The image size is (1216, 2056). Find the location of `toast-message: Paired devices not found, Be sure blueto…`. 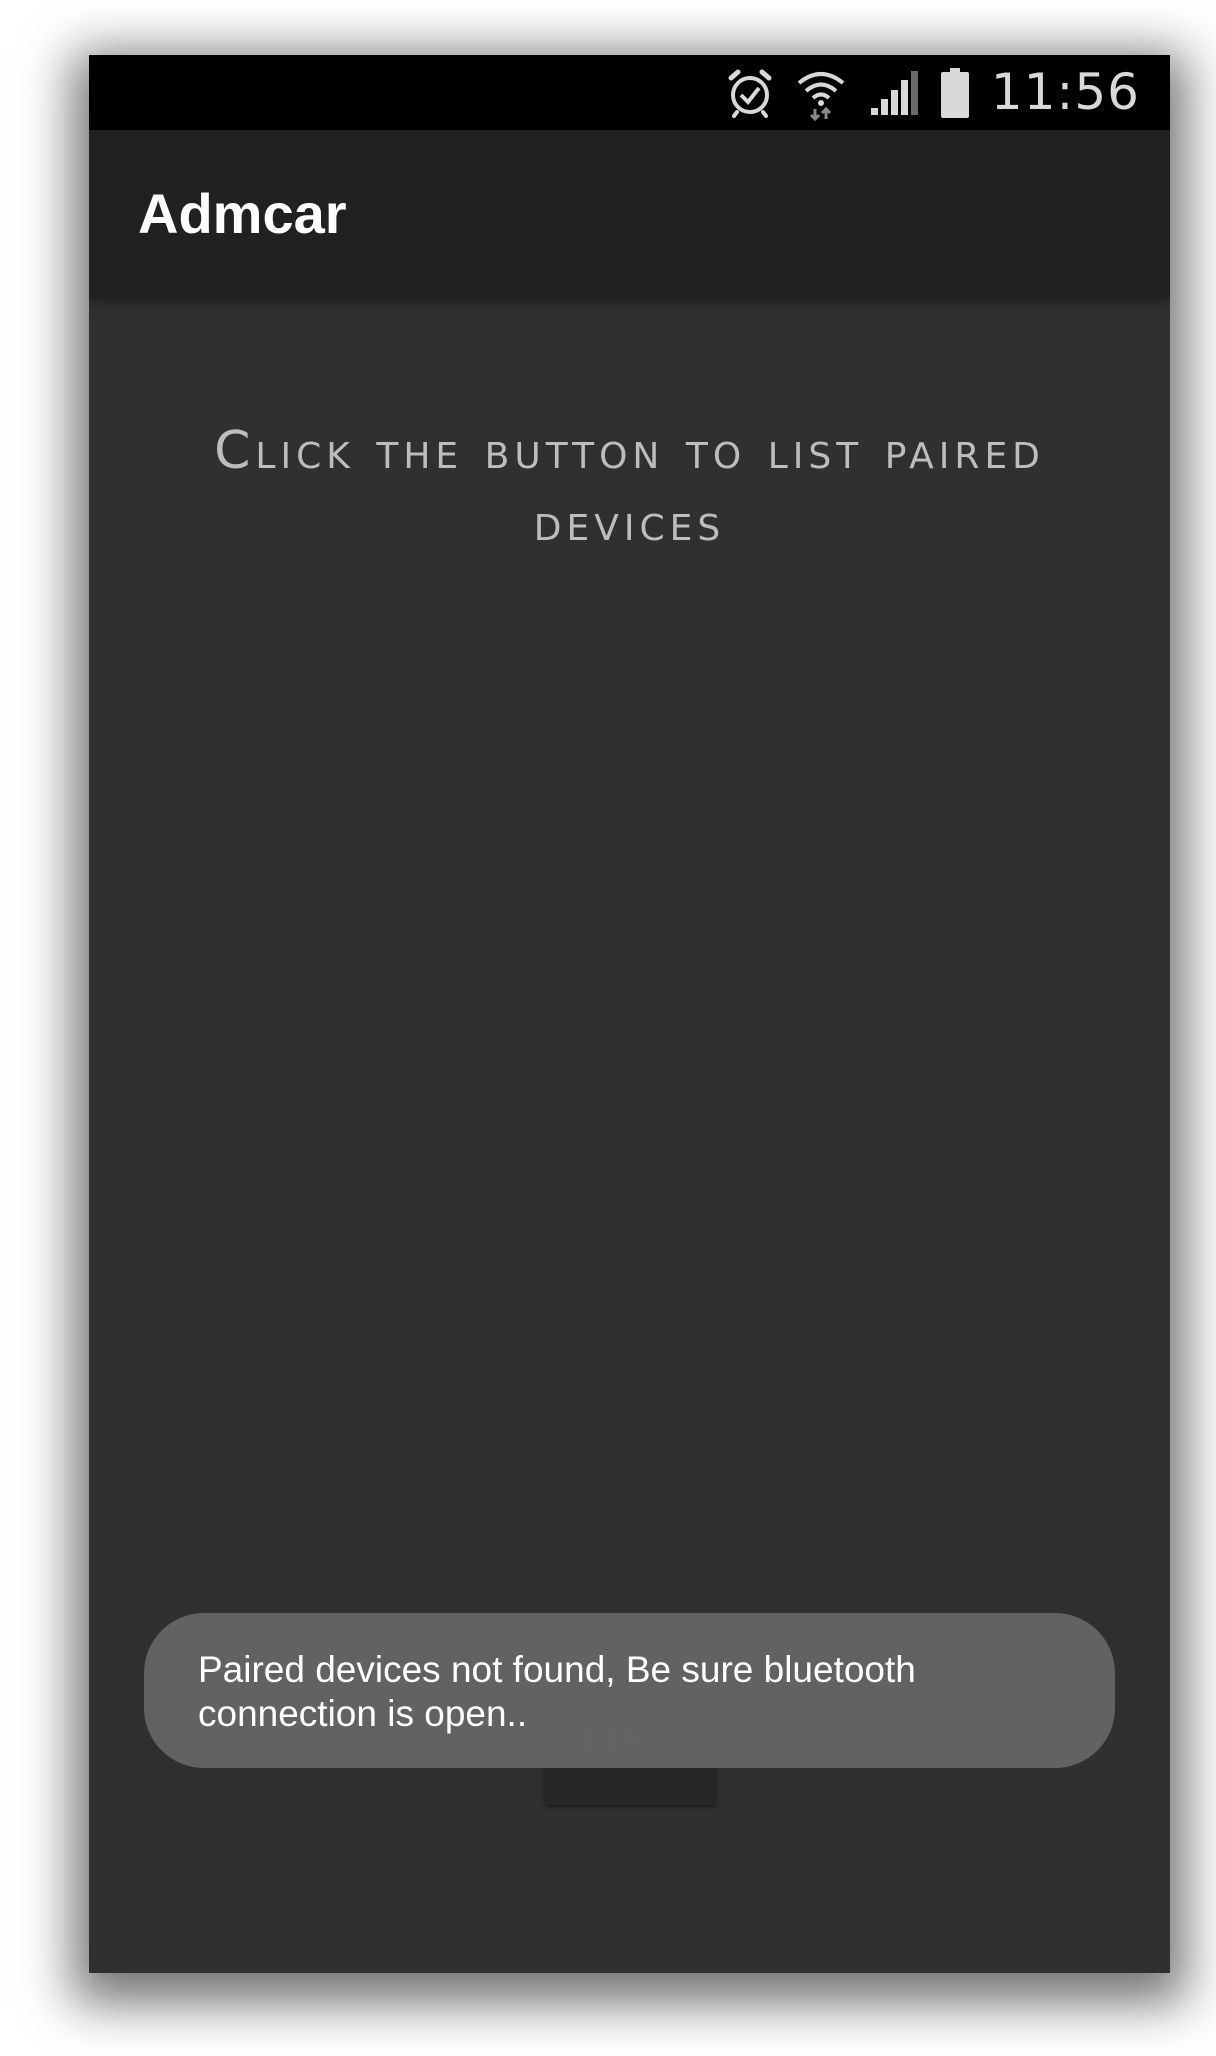

toast-message: Paired devices not found, Be sure blueto… is located at coordinates (629, 1690).